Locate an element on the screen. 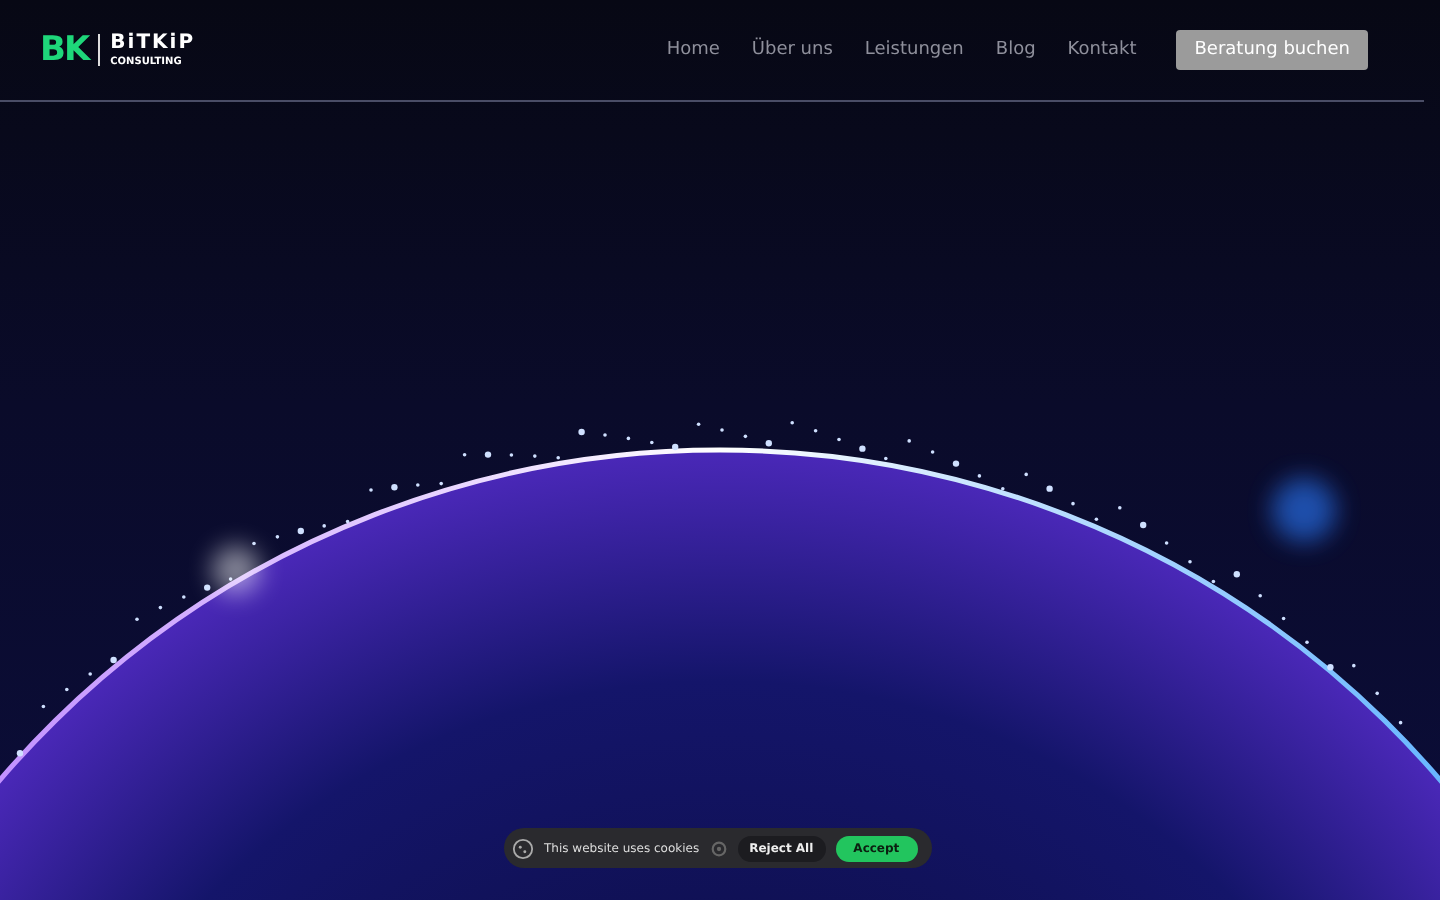 This screenshot has height=900, width=1440. nav-link: Über uns is located at coordinates (792, 50).